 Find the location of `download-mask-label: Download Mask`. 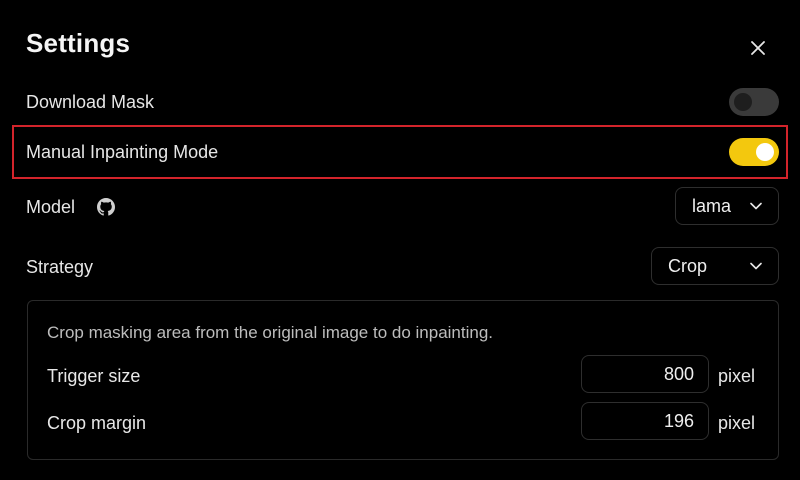

download-mask-label: Download Mask is located at coordinates (90, 102).